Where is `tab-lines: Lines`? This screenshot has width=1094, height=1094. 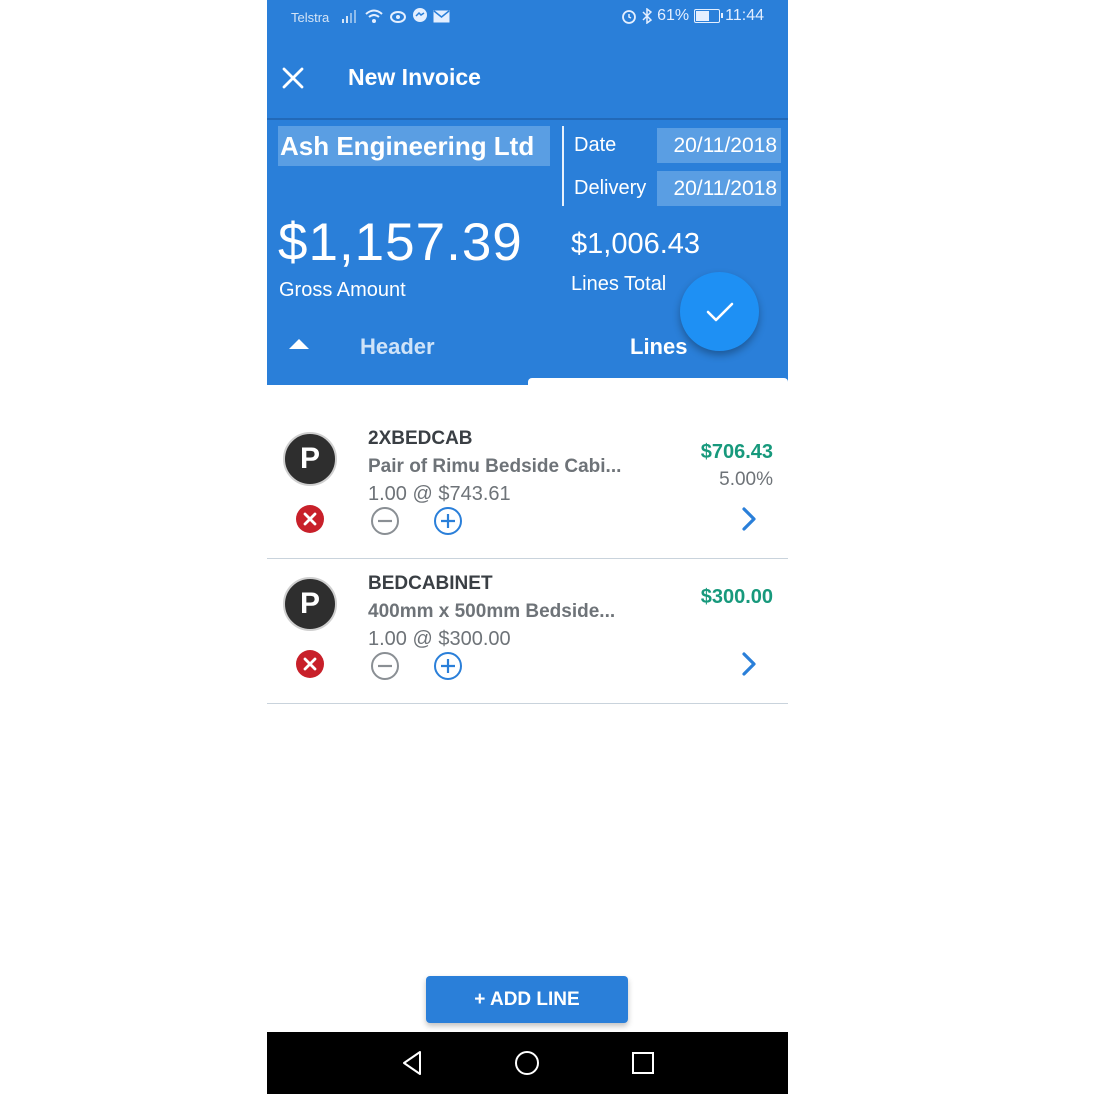 tab-lines: Lines is located at coordinates (658, 347).